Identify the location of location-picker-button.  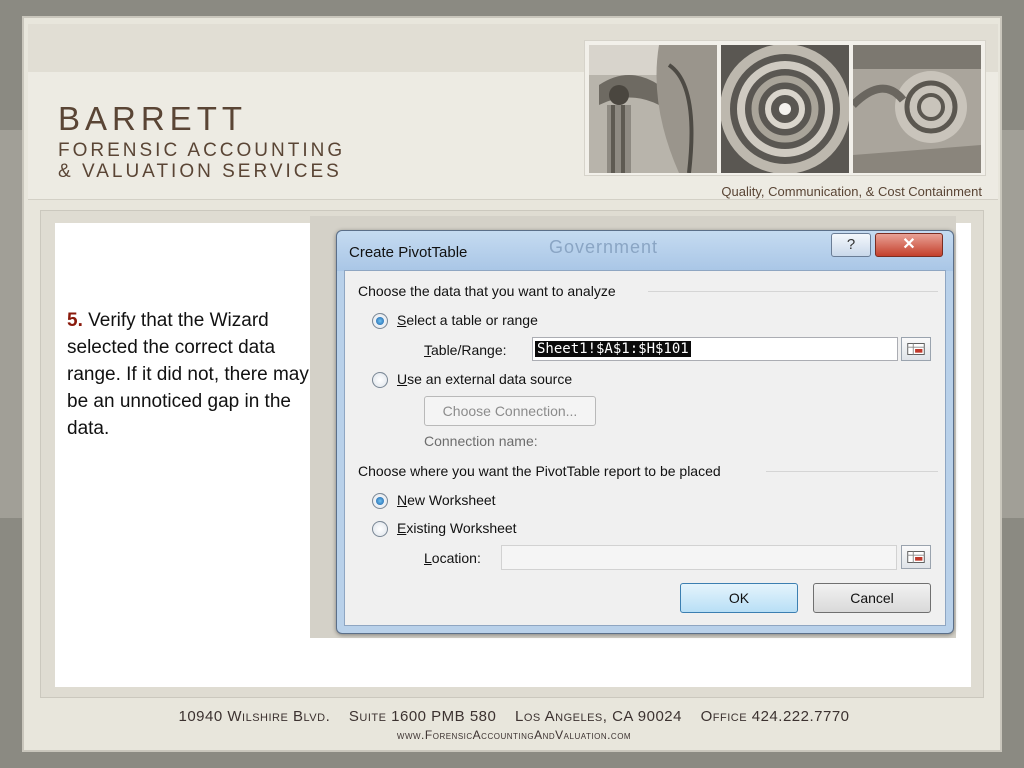
(916, 557).